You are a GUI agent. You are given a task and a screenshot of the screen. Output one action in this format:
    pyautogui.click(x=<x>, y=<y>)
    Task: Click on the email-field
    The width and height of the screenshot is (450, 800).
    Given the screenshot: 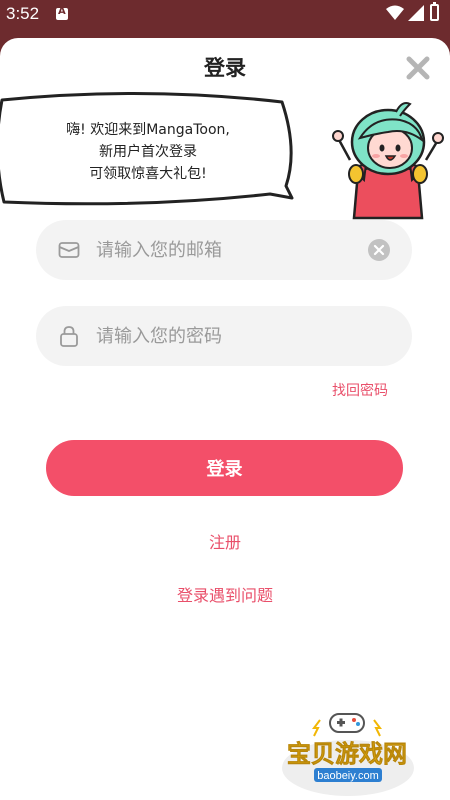 What is the action you would take?
    pyautogui.click(x=224, y=250)
    